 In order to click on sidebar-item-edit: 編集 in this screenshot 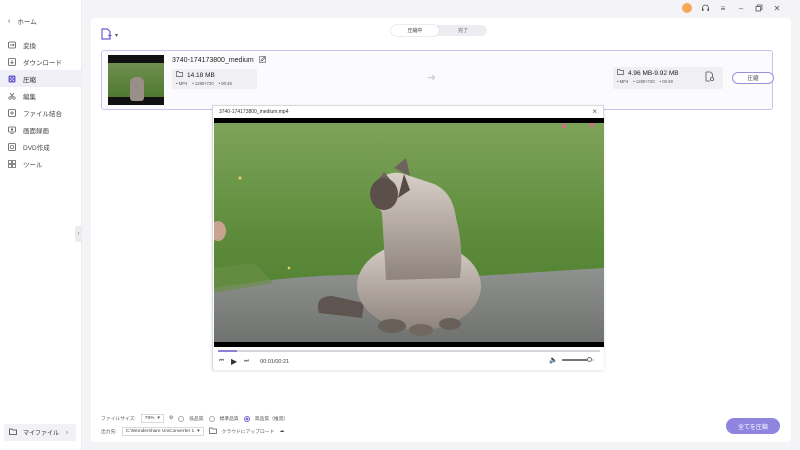, I will do `click(41, 95)`.